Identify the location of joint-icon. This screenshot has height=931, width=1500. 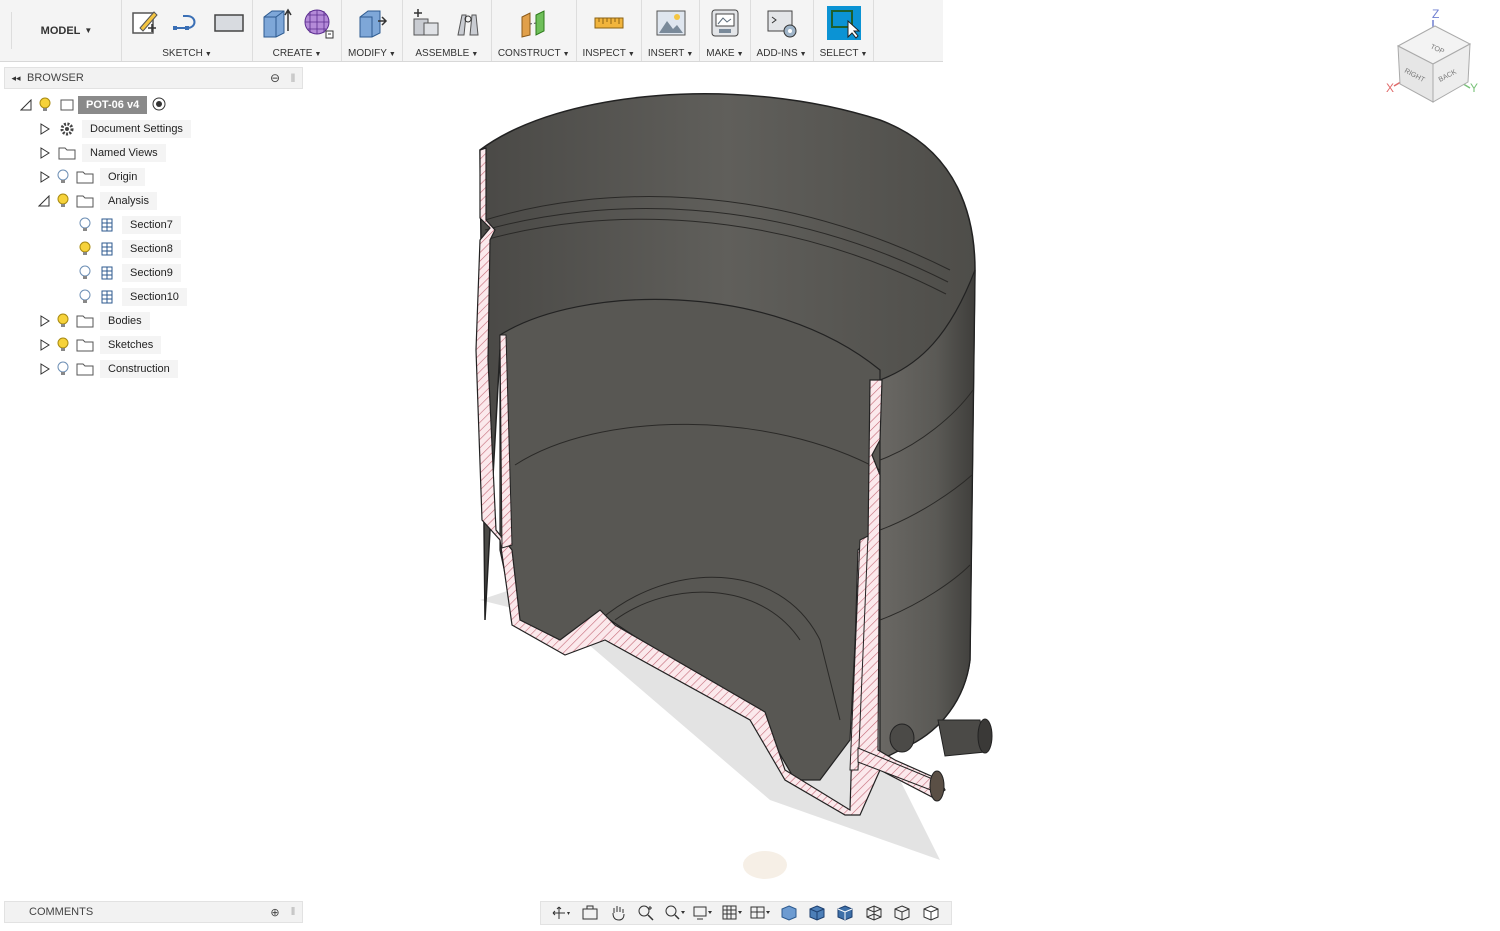
(468, 23).